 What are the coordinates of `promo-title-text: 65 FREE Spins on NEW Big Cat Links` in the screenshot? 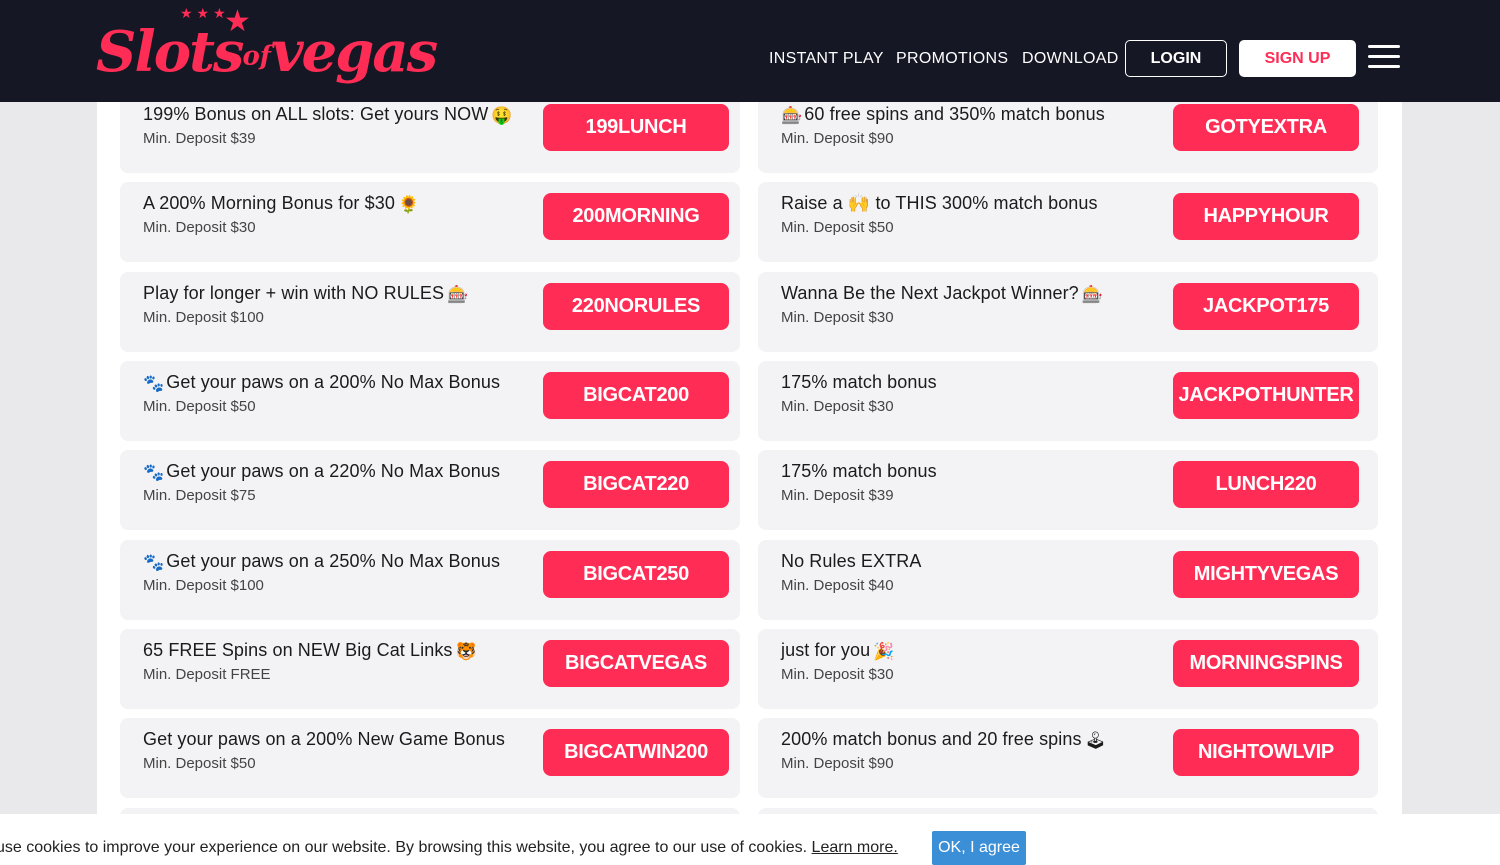 It's located at (298, 650).